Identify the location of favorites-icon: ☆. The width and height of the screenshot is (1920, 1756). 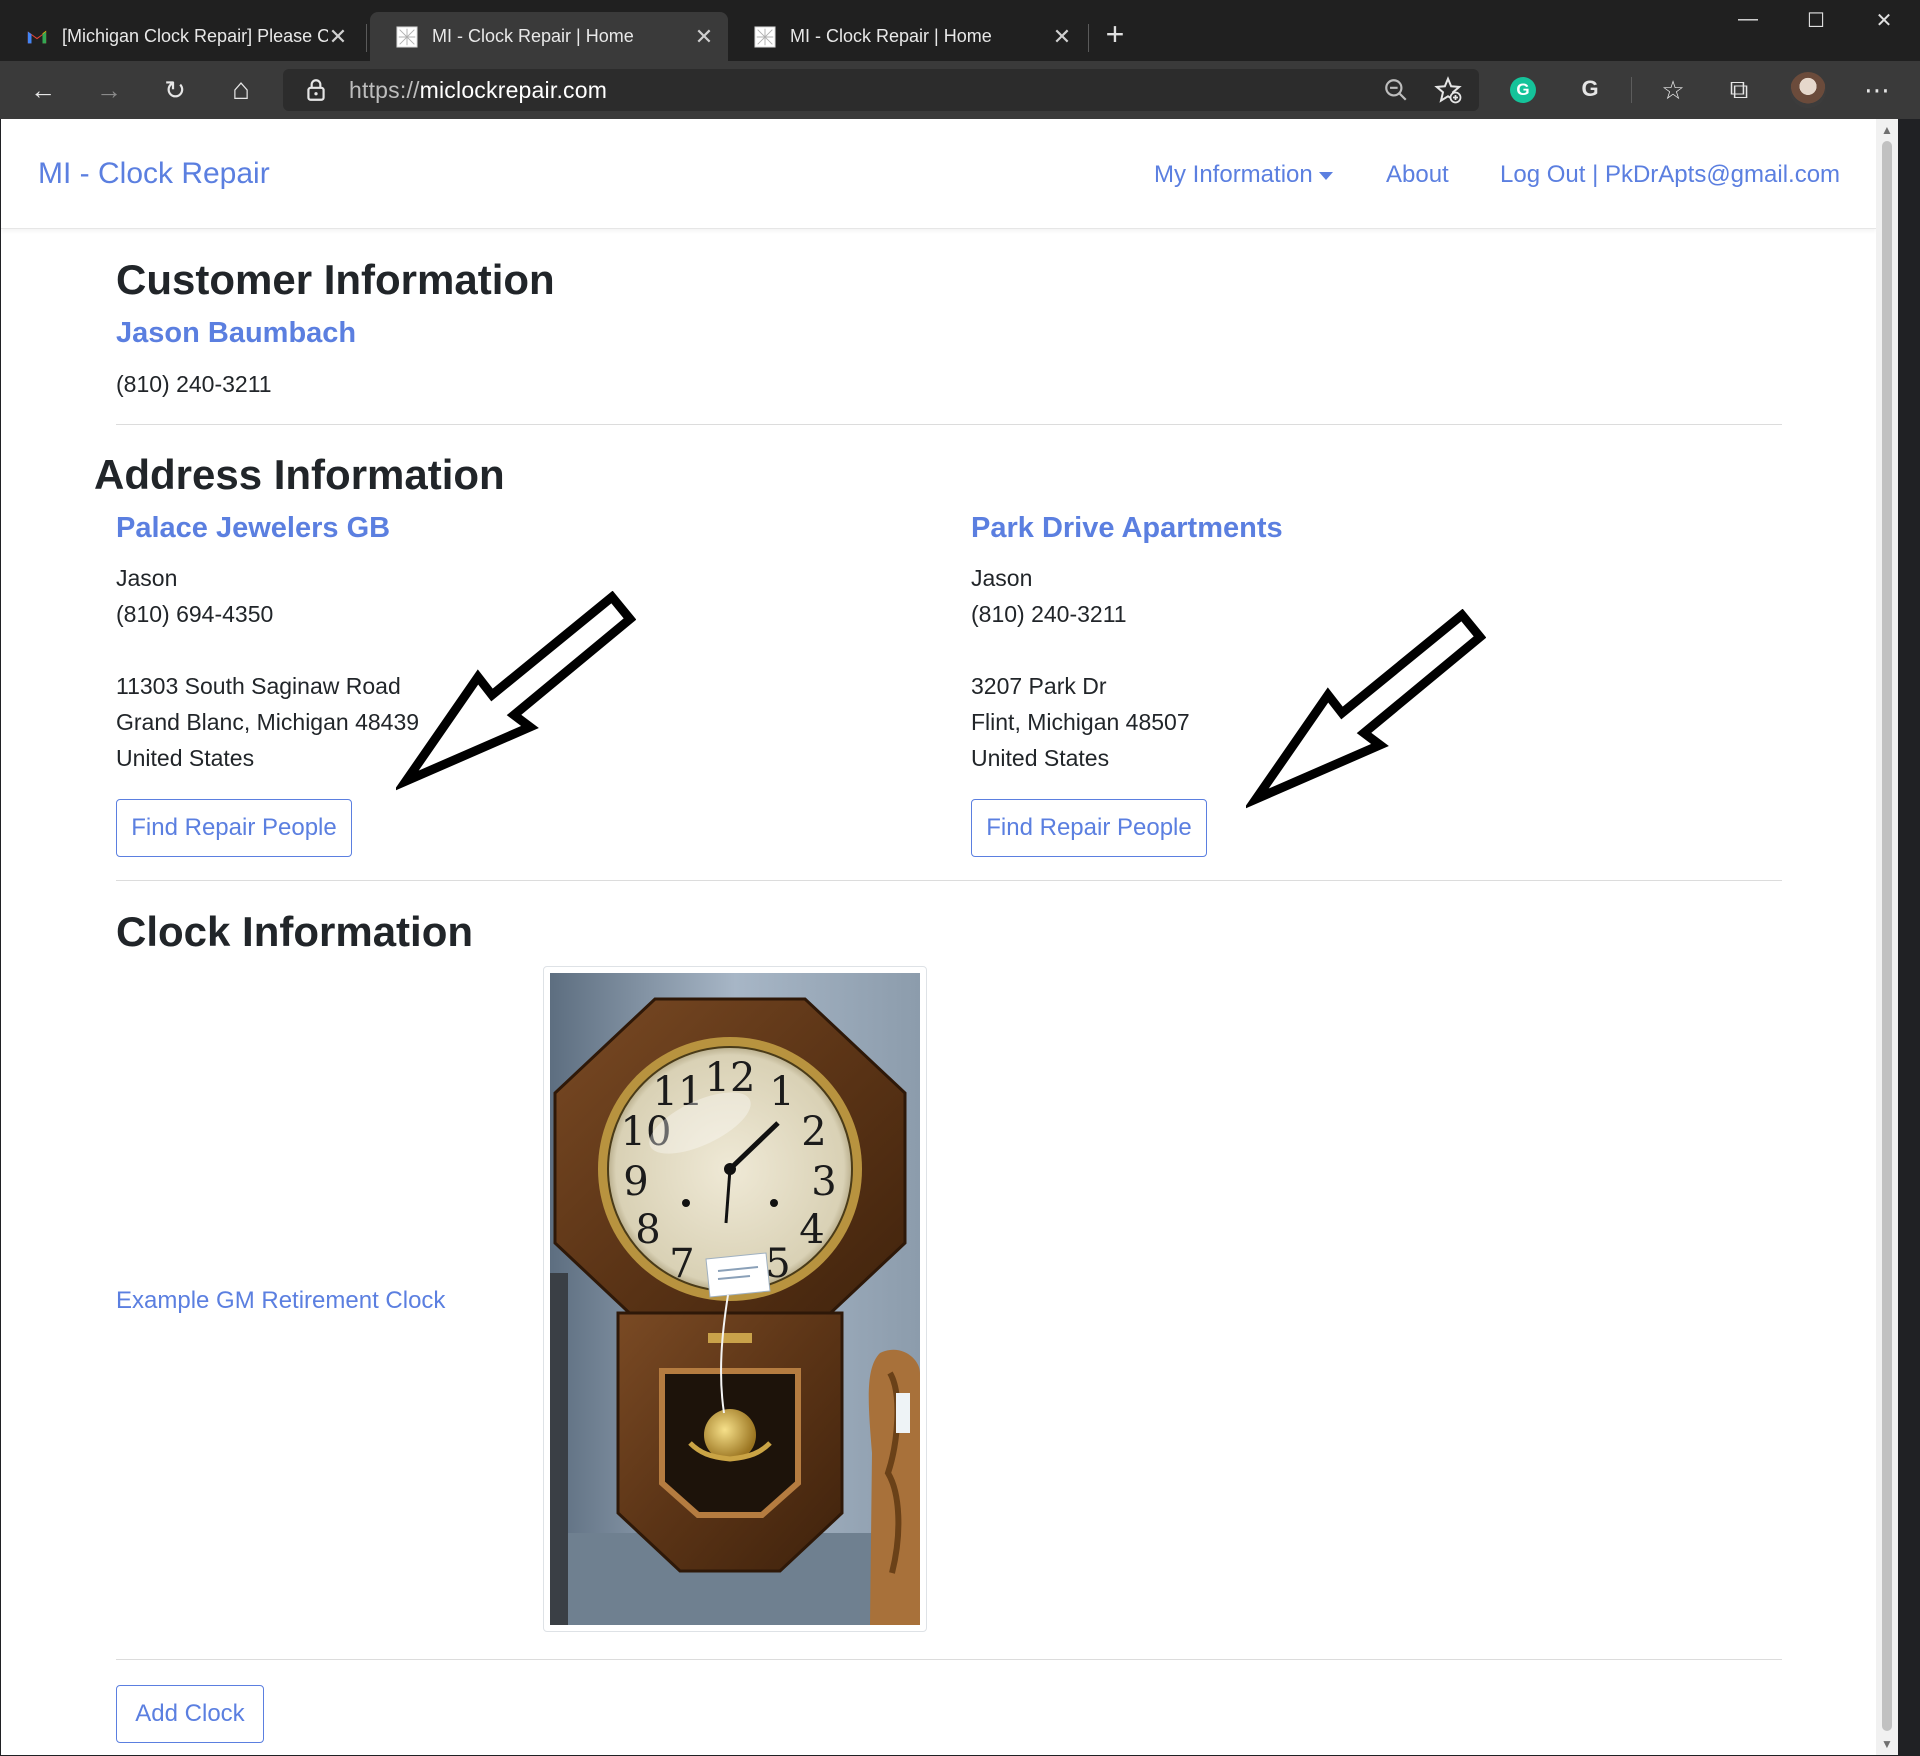
(1673, 90).